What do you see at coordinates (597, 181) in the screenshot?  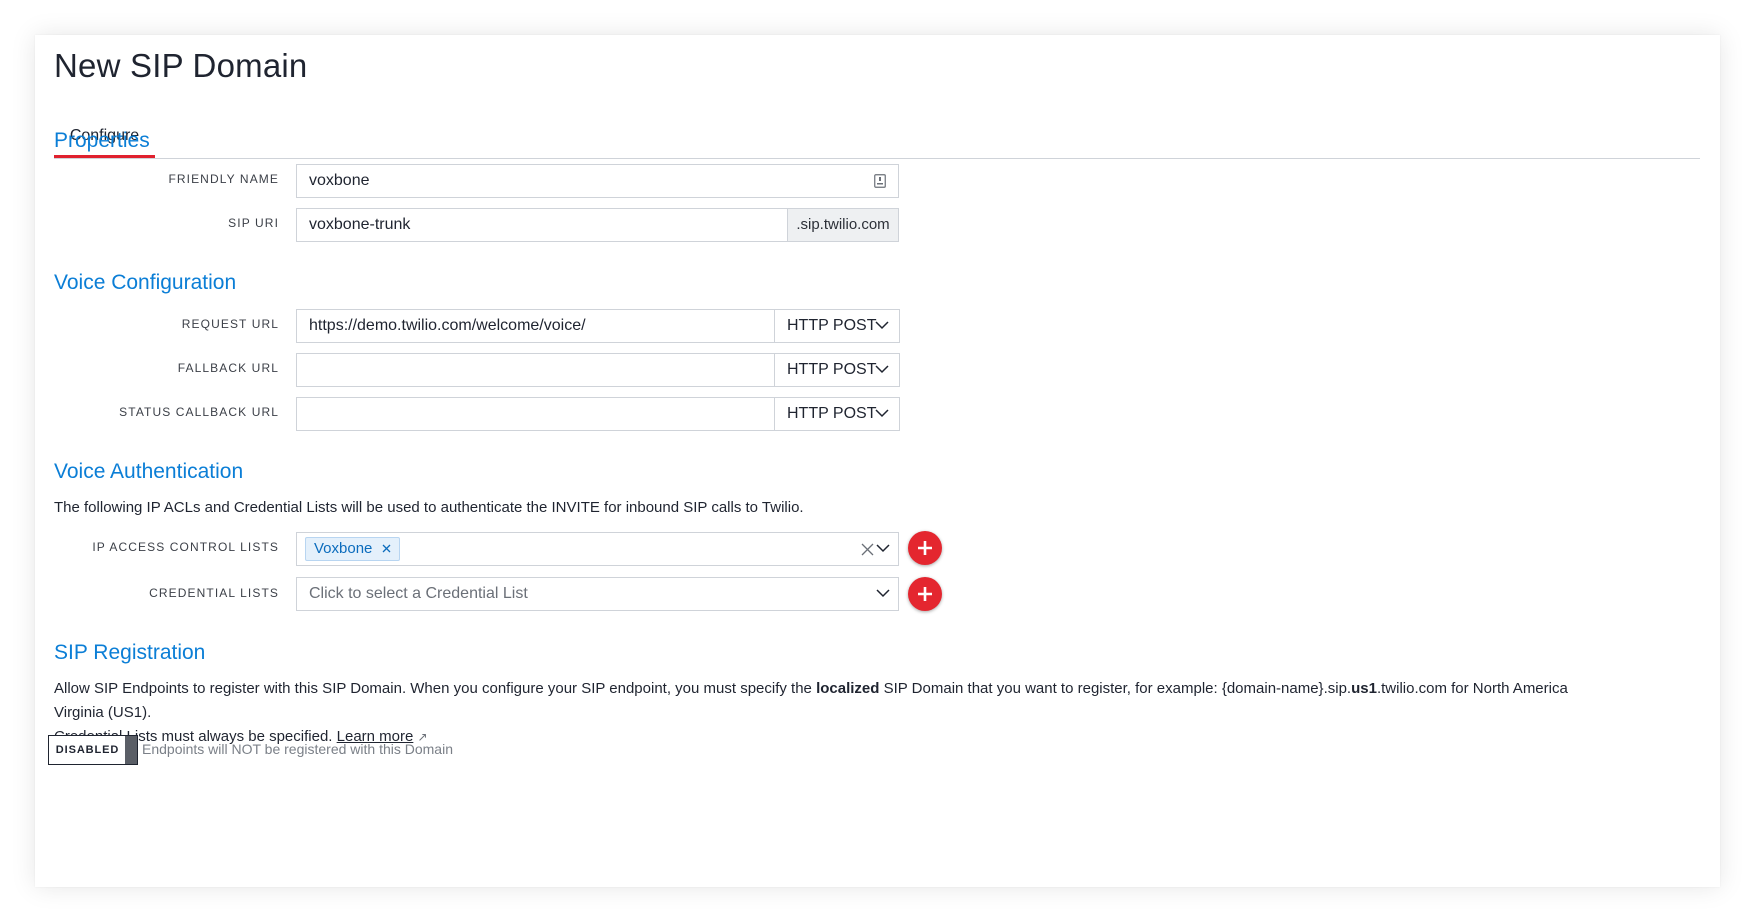 I see `friendly-name-input: voxbone` at bounding box center [597, 181].